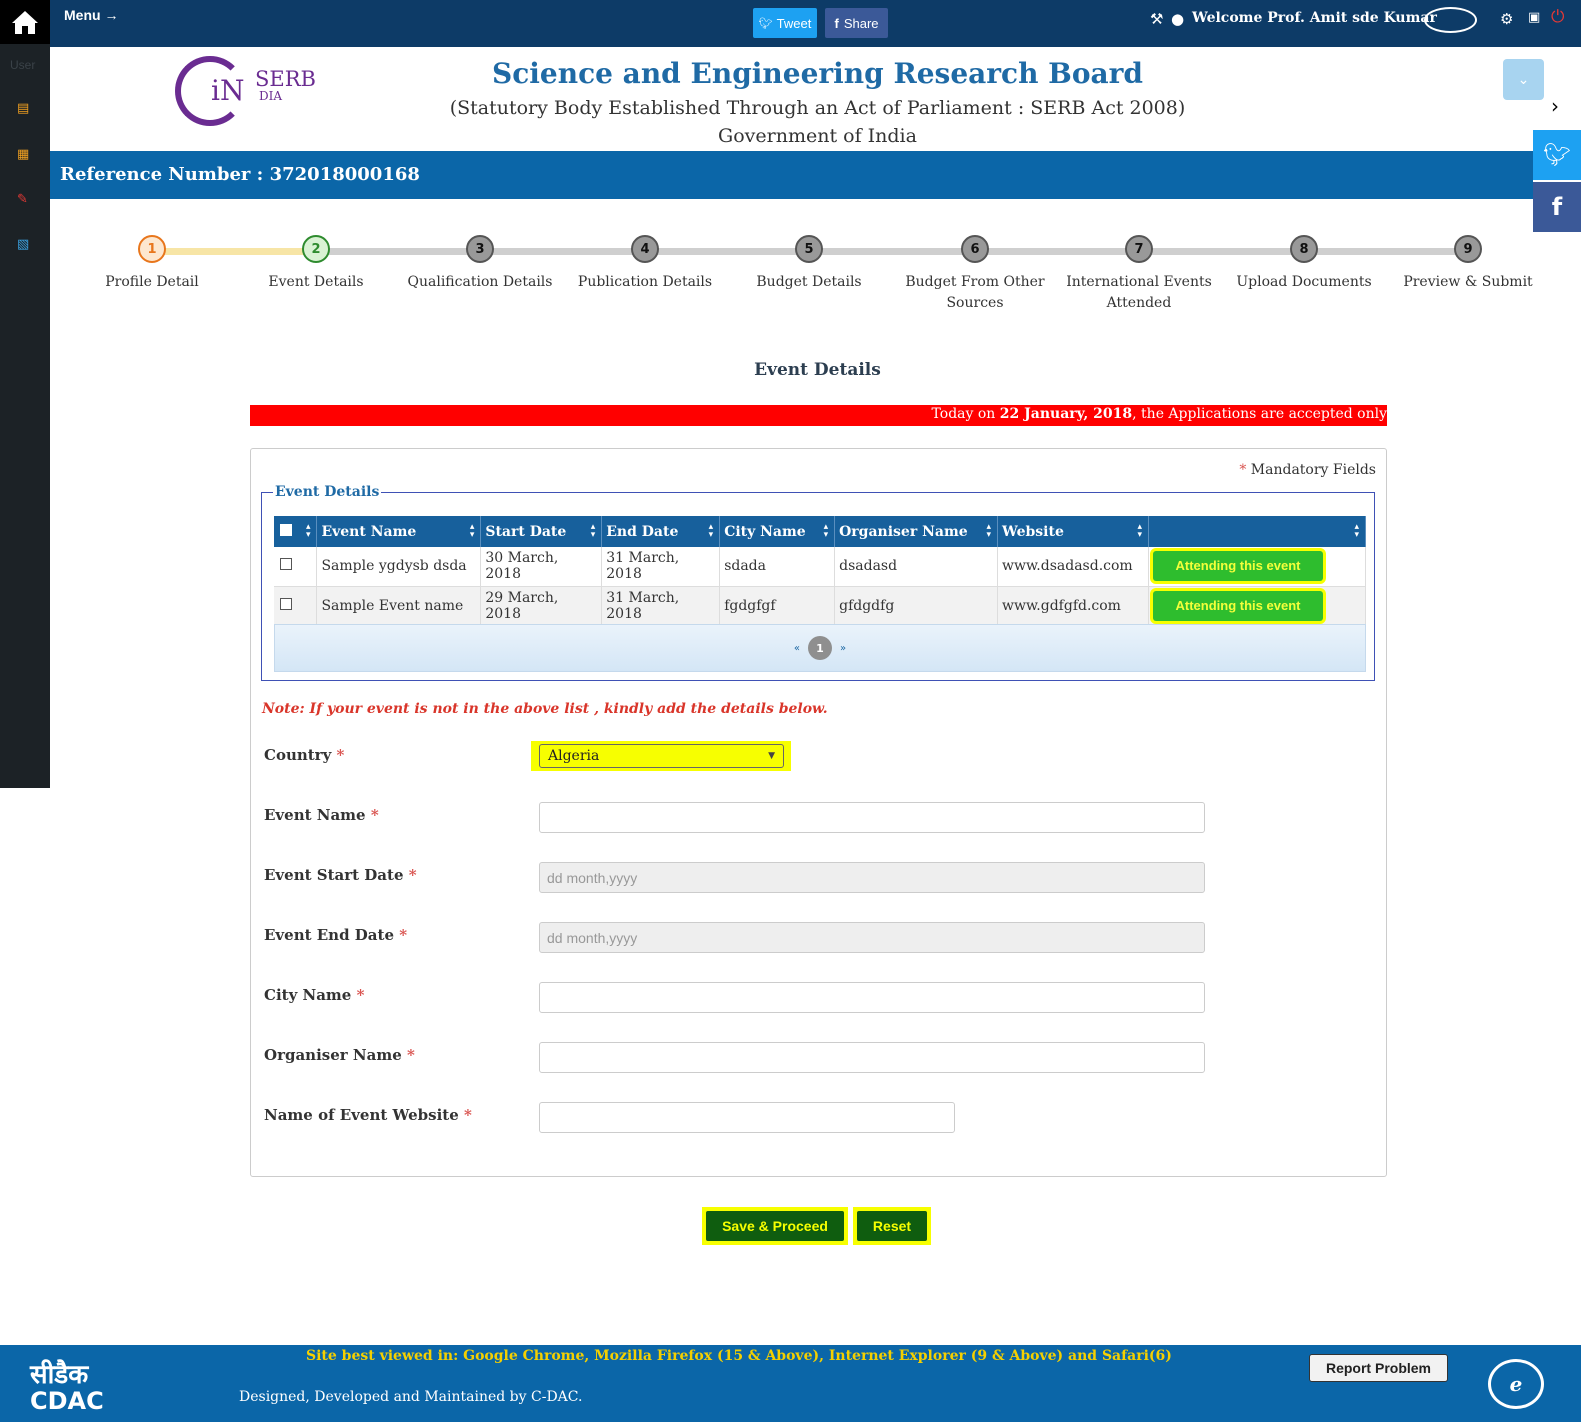 Image resolution: width=1581 pixels, height=1422 pixels. Describe the element at coordinates (1156, 19) in the screenshot. I see `wrench-icon: ⚒︎` at that location.